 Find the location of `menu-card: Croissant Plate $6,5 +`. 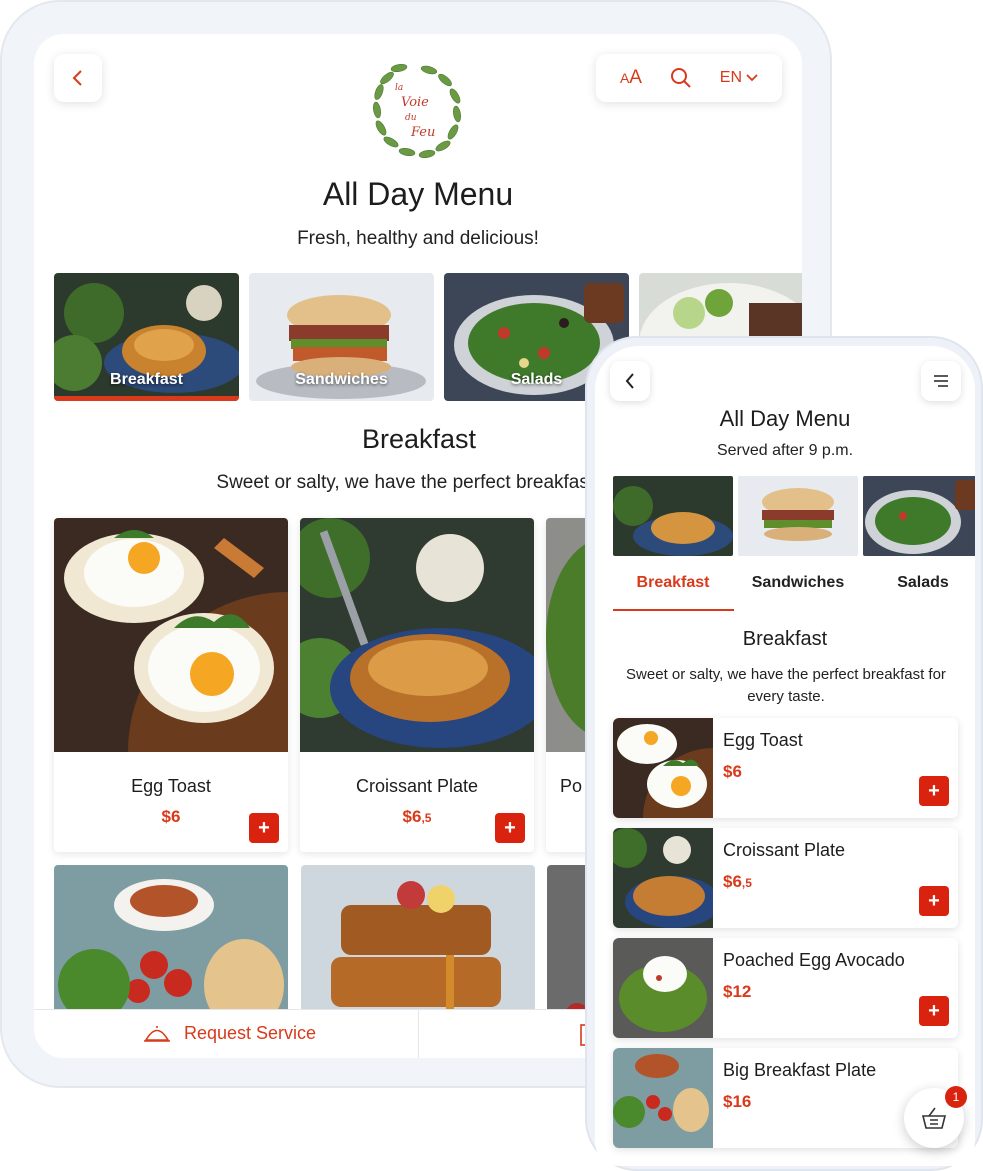

menu-card: Croissant Plate $6,5 + is located at coordinates (417, 685).